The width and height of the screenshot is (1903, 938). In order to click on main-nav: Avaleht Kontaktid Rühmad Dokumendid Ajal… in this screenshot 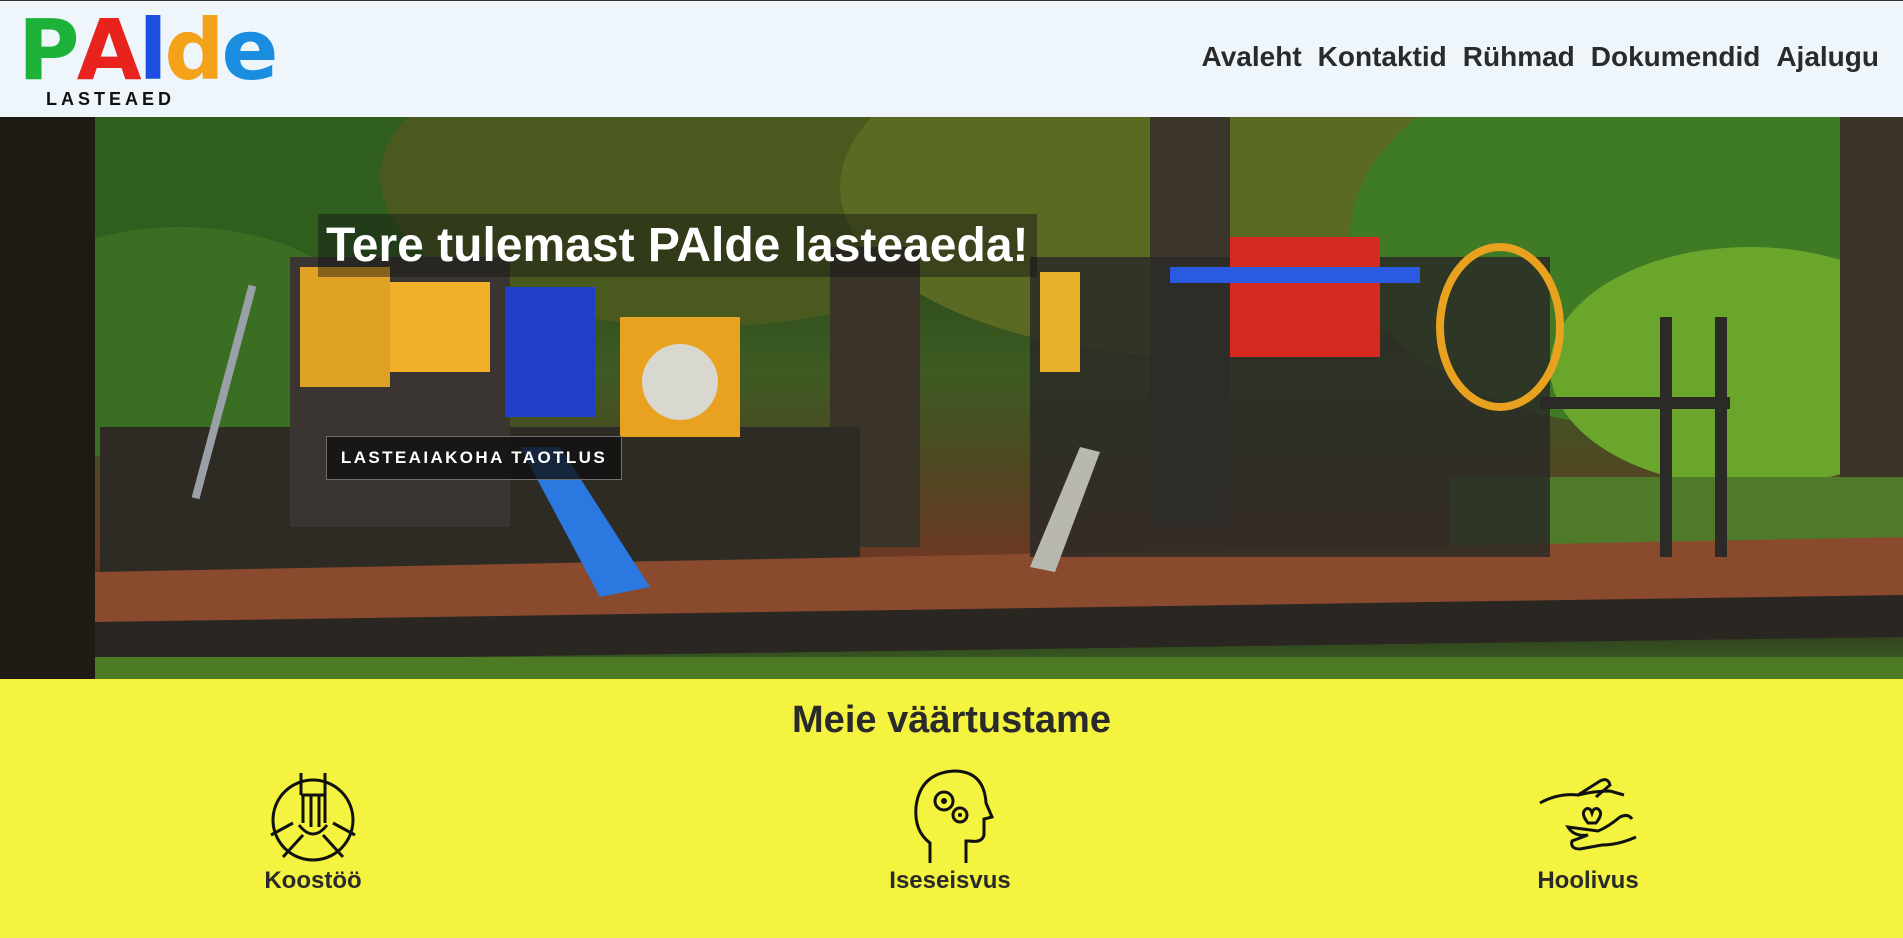, I will do `click(1540, 57)`.